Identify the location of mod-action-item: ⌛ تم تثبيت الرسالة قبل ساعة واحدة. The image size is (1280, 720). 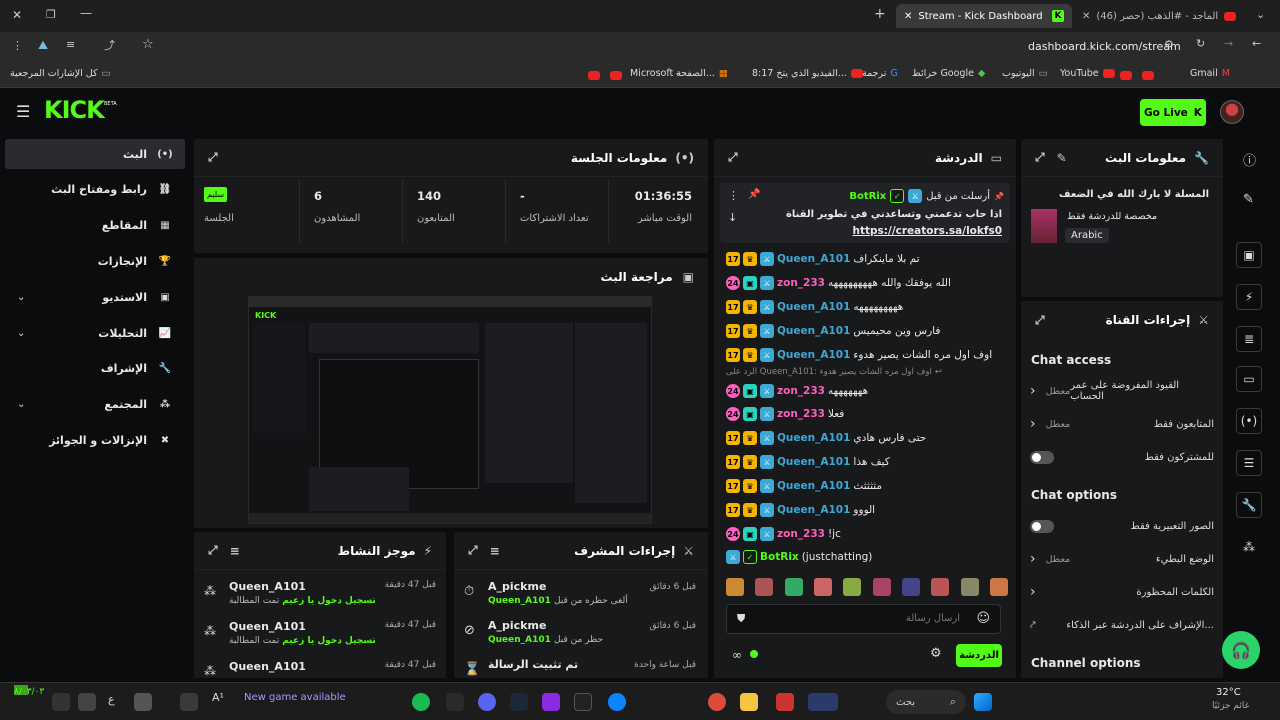
(581, 666).